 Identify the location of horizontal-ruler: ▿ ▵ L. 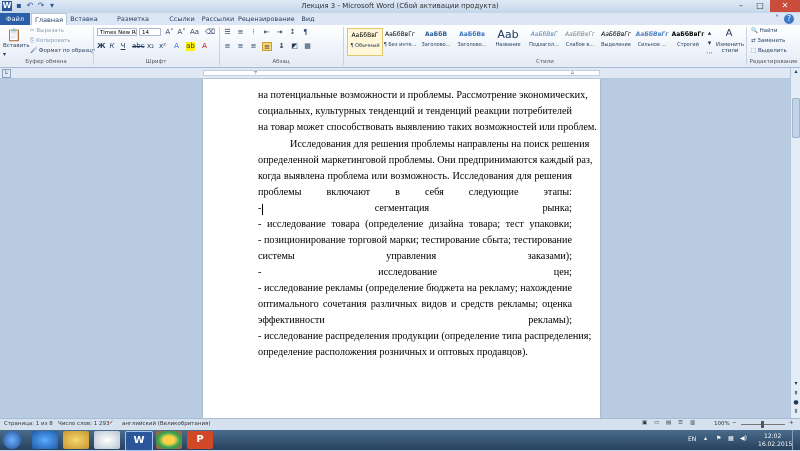
(400, 73).